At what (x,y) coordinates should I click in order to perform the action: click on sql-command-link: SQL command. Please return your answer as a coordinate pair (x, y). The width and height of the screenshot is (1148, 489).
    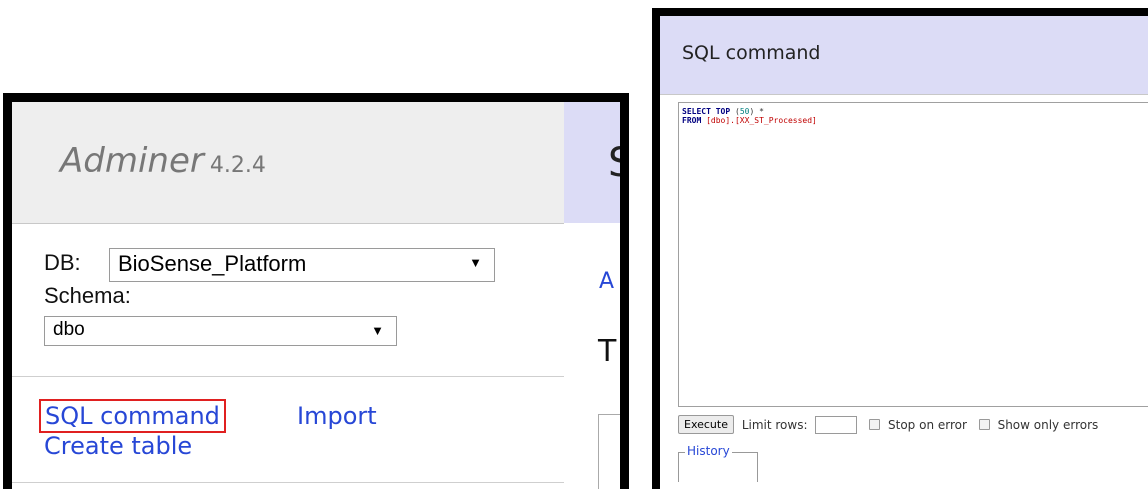
    Looking at the image, I should click on (132, 416).